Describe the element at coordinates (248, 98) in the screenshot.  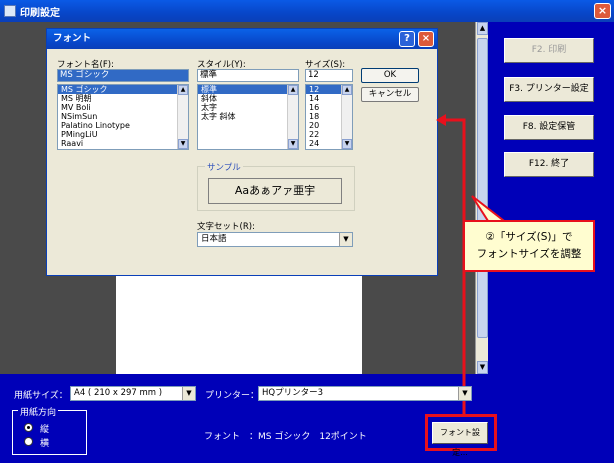
I see `list-item: 斜体` at that location.